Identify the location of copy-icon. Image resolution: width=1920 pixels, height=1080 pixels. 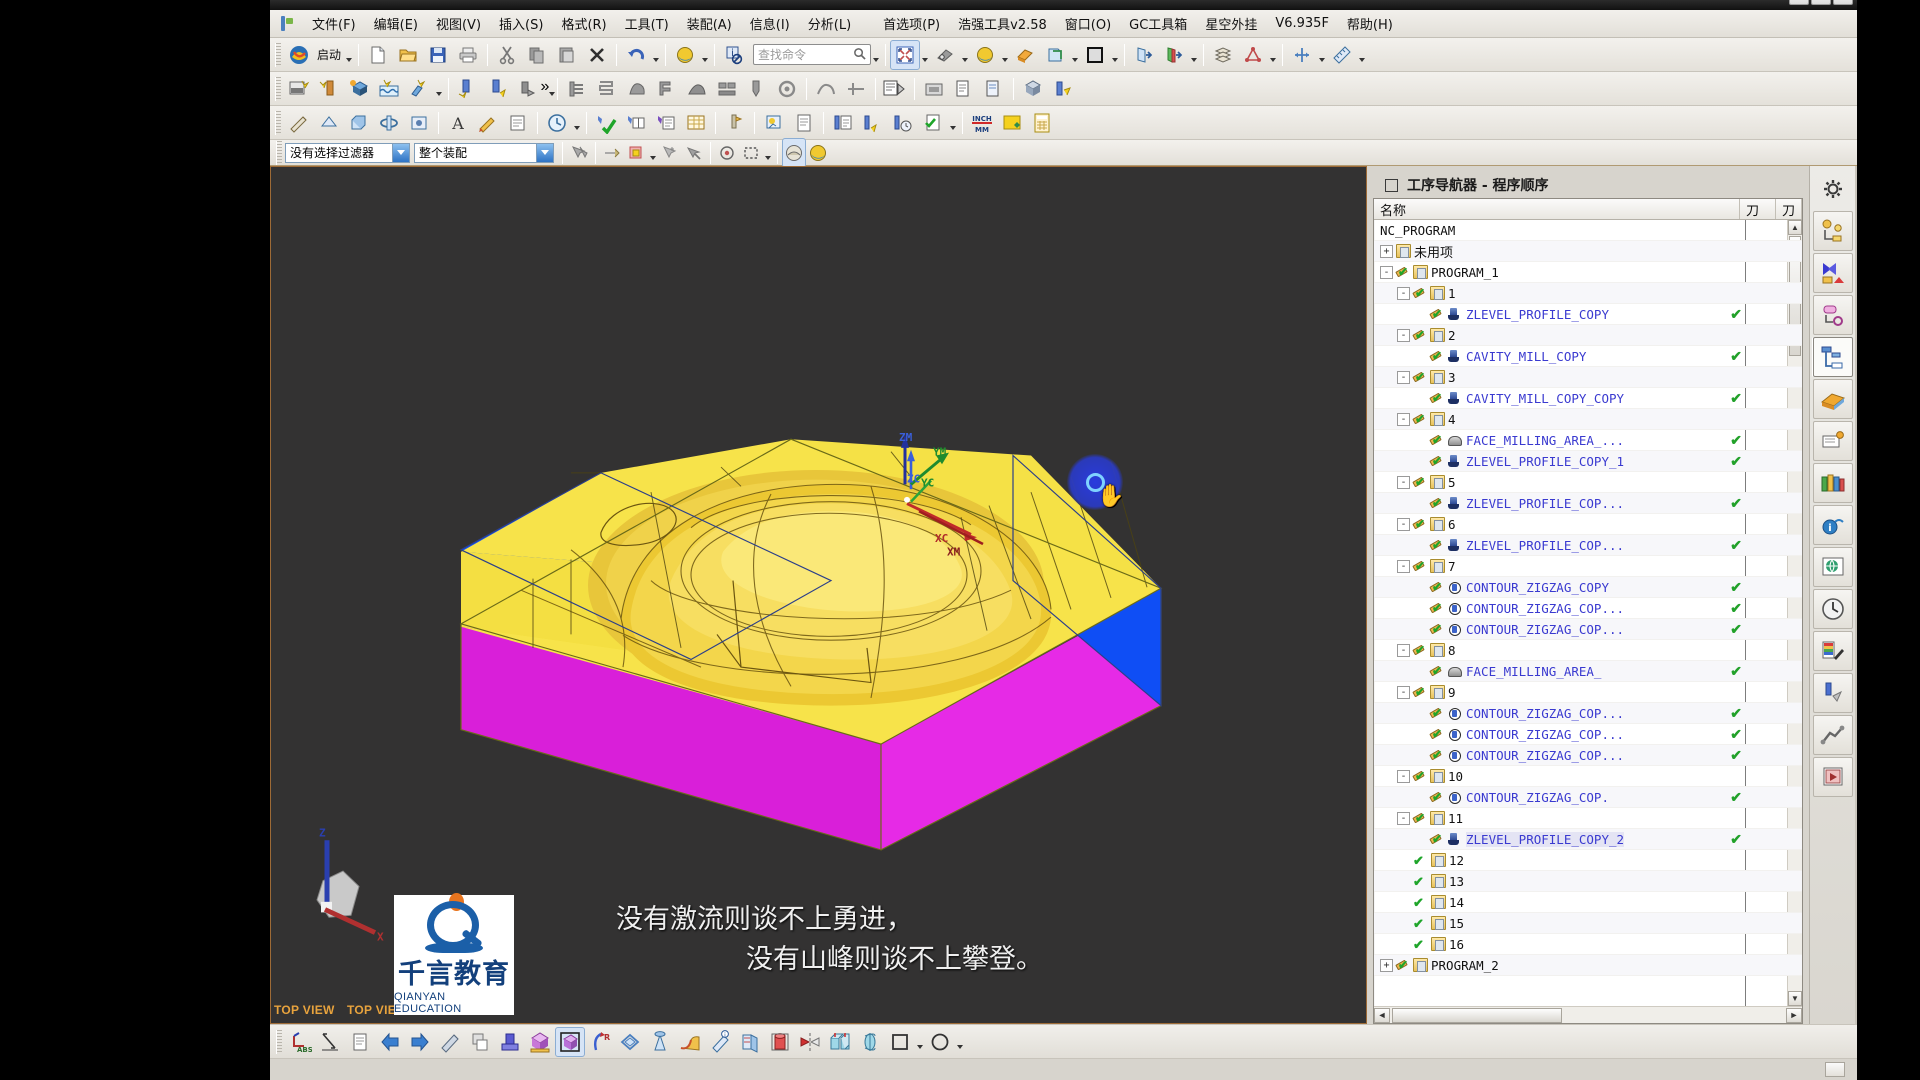
(537, 55).